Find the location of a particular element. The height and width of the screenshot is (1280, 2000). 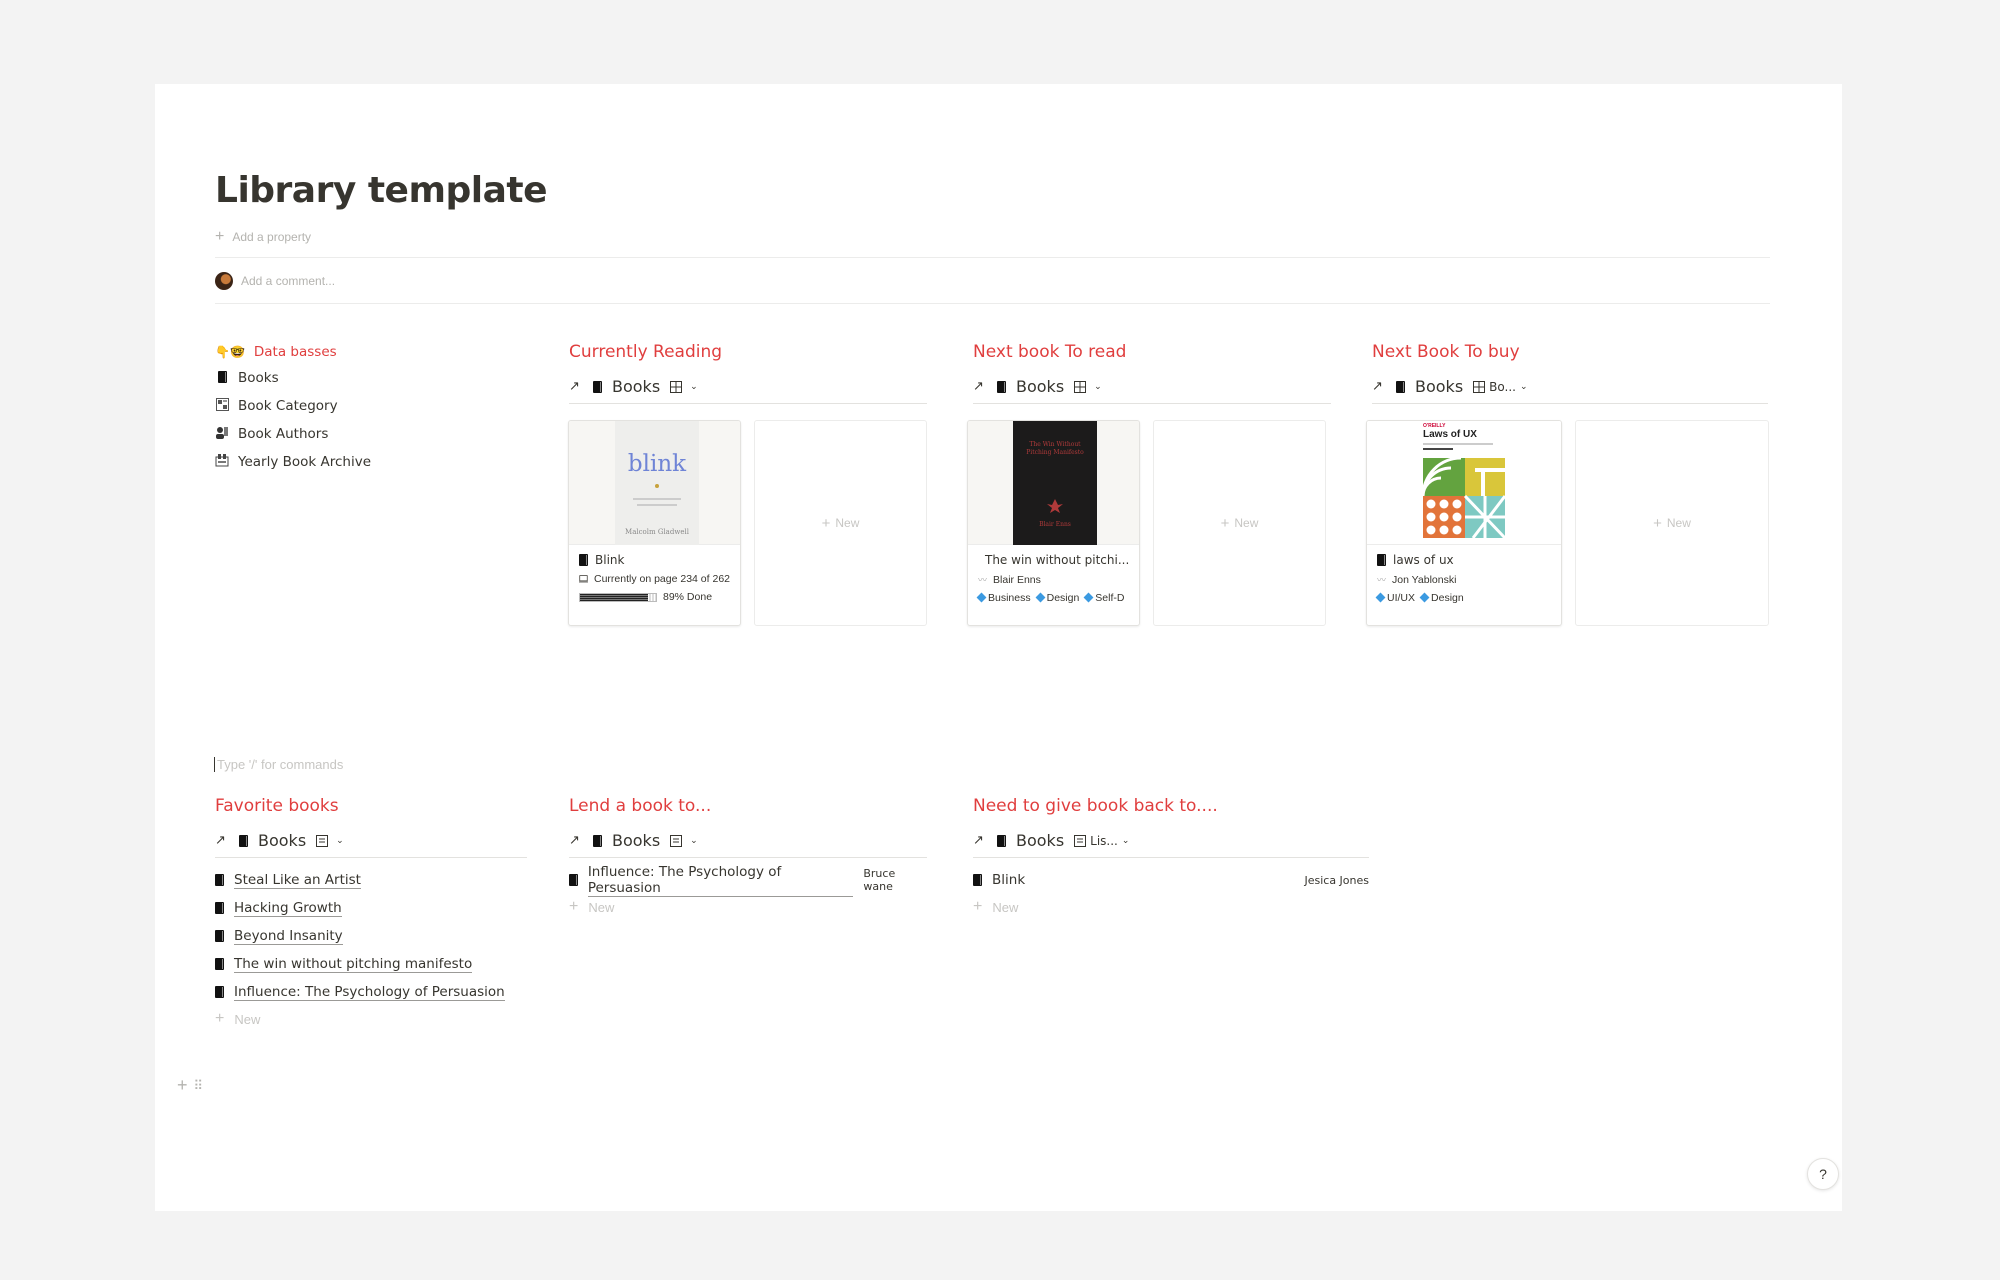

section-heading: Next Book To buy is located at coordinates (1446, 352).